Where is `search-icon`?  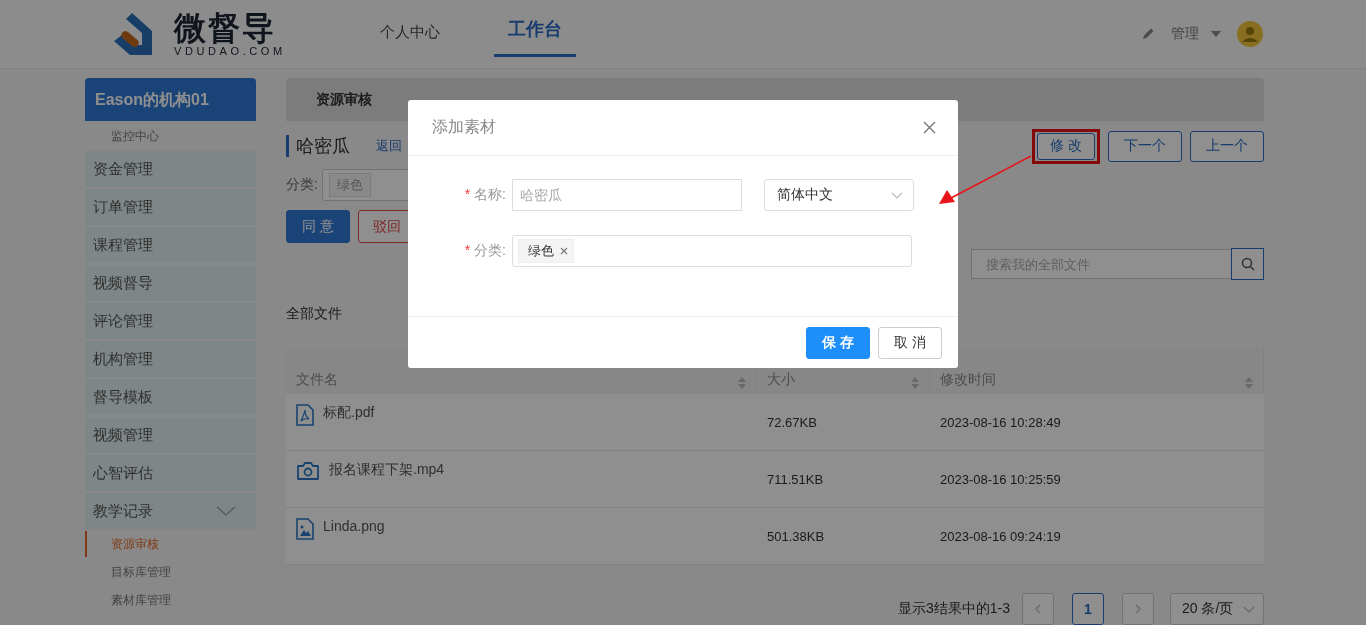 search-icon is located at coordinates (1247, 264).